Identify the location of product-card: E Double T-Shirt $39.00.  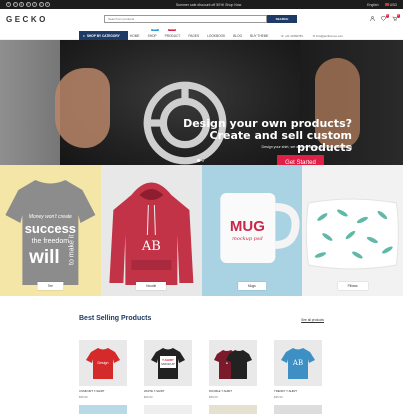
(233, 369).